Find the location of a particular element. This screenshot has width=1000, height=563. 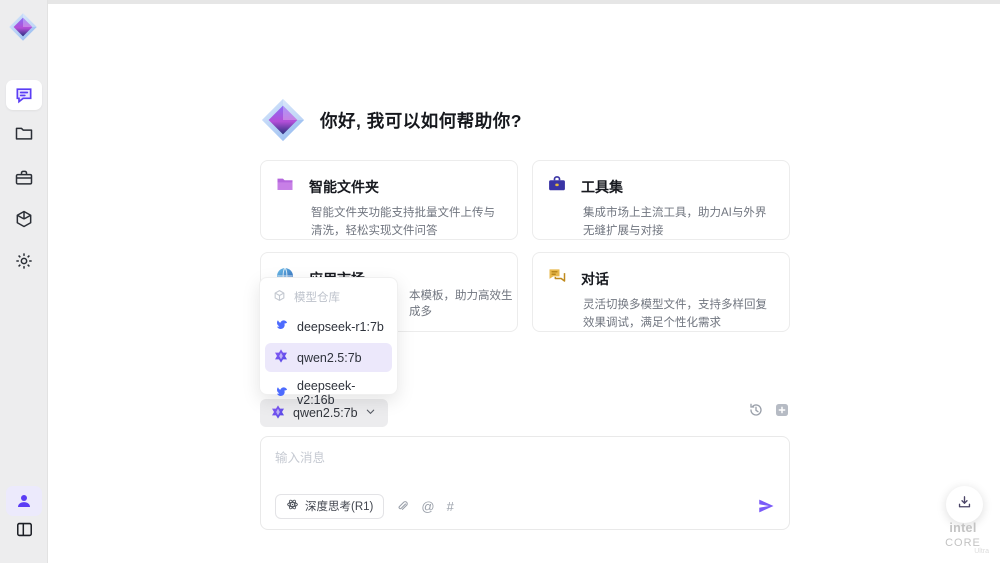

chat-icon is located at coordinates (24, 95).